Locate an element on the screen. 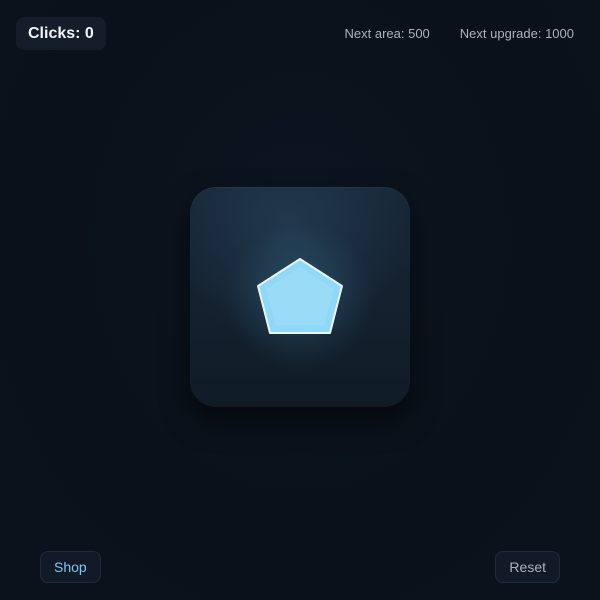 This screenshot has width=600, height=600. pentagon-icon is located at coordinates (300, 296).